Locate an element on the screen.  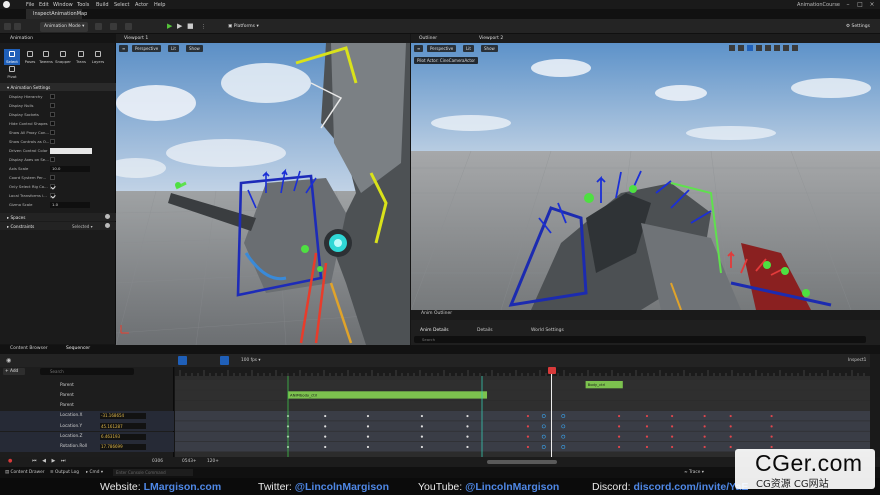
setting-color-swatch is located at coordinates (71, 150).